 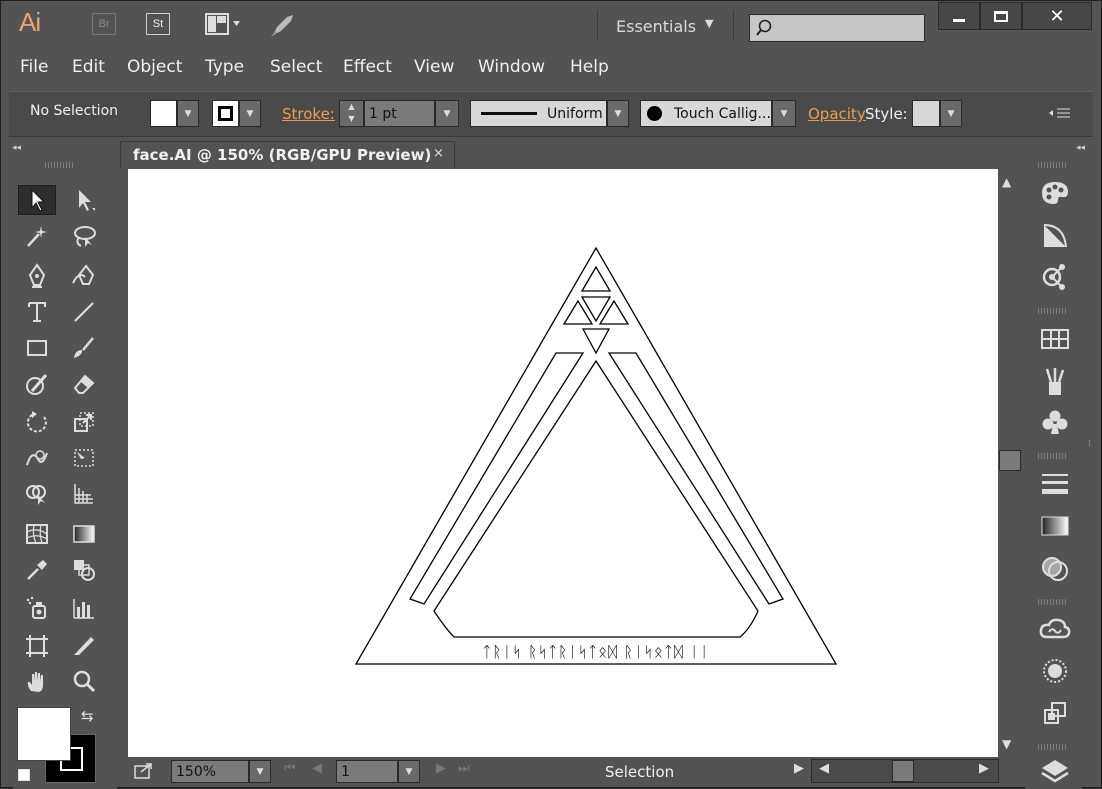 What do you see at coordinates (1055, 771) in the screenshot?
I see `layers-icon` at bounding box center [1055, 771].